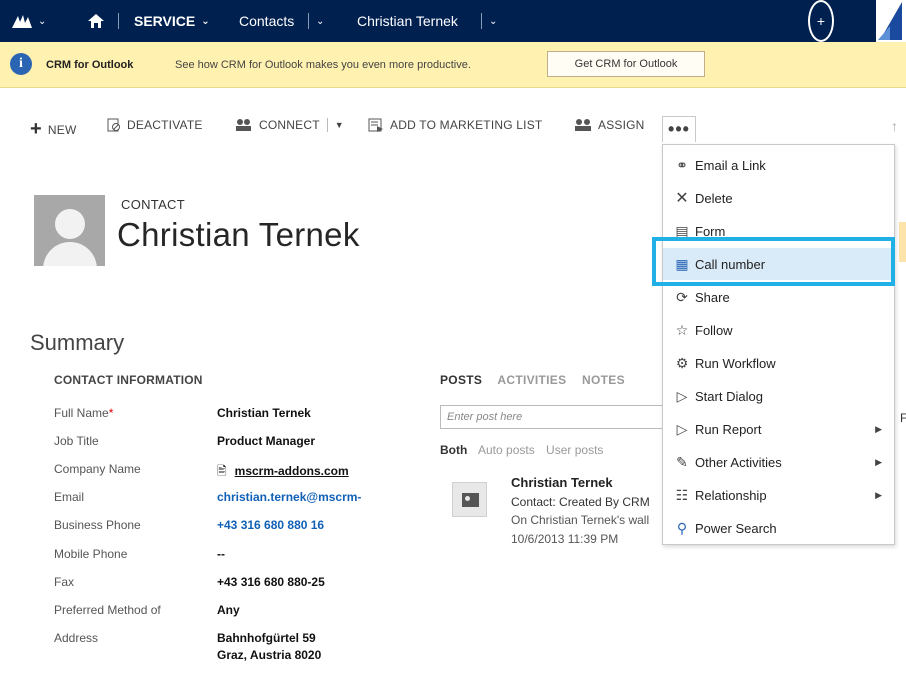  What do you see at coordinates (461, 380) in the screenshot?
I see `tab-posts: POSTS` at bounding box center [461, 380].